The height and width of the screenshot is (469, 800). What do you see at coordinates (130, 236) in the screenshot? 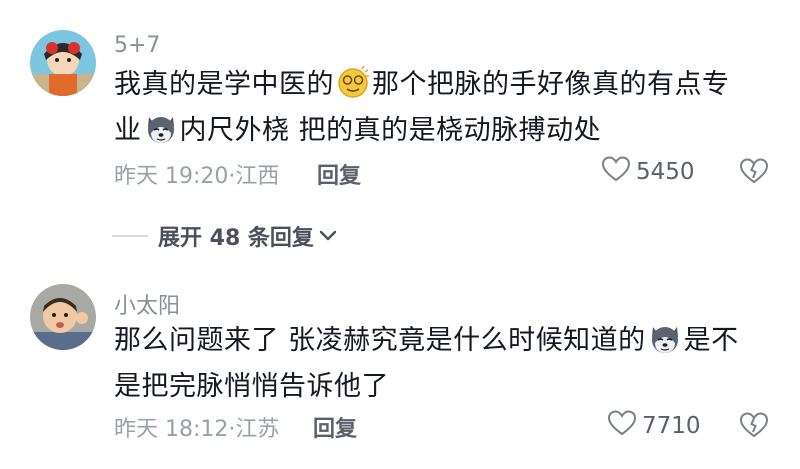
I see `divider` at bounding box center [130, 236].